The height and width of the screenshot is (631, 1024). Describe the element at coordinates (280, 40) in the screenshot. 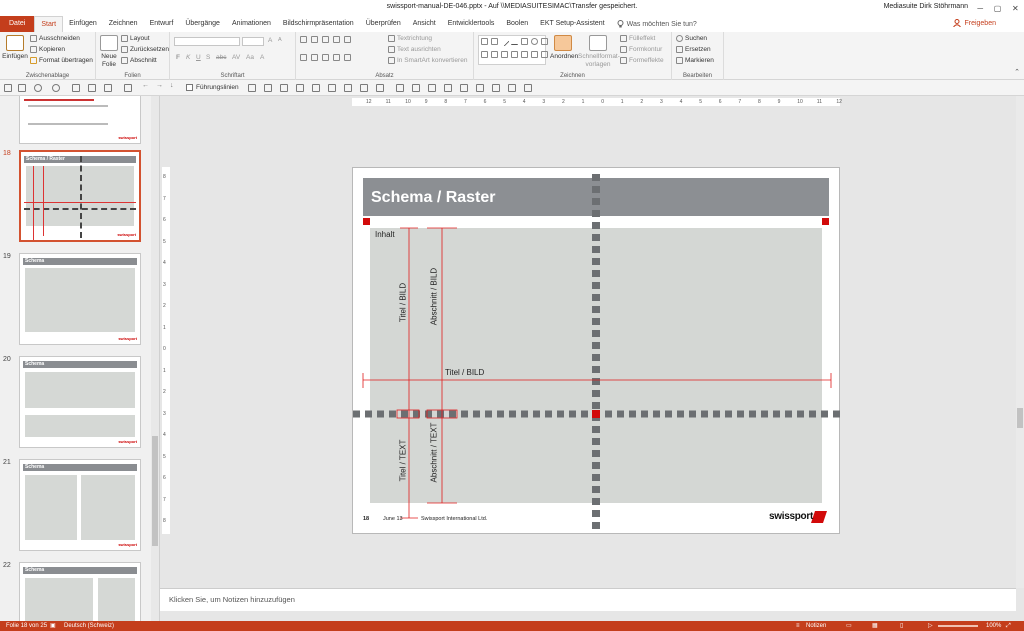

I see `font-shrink-button: A` at that location.